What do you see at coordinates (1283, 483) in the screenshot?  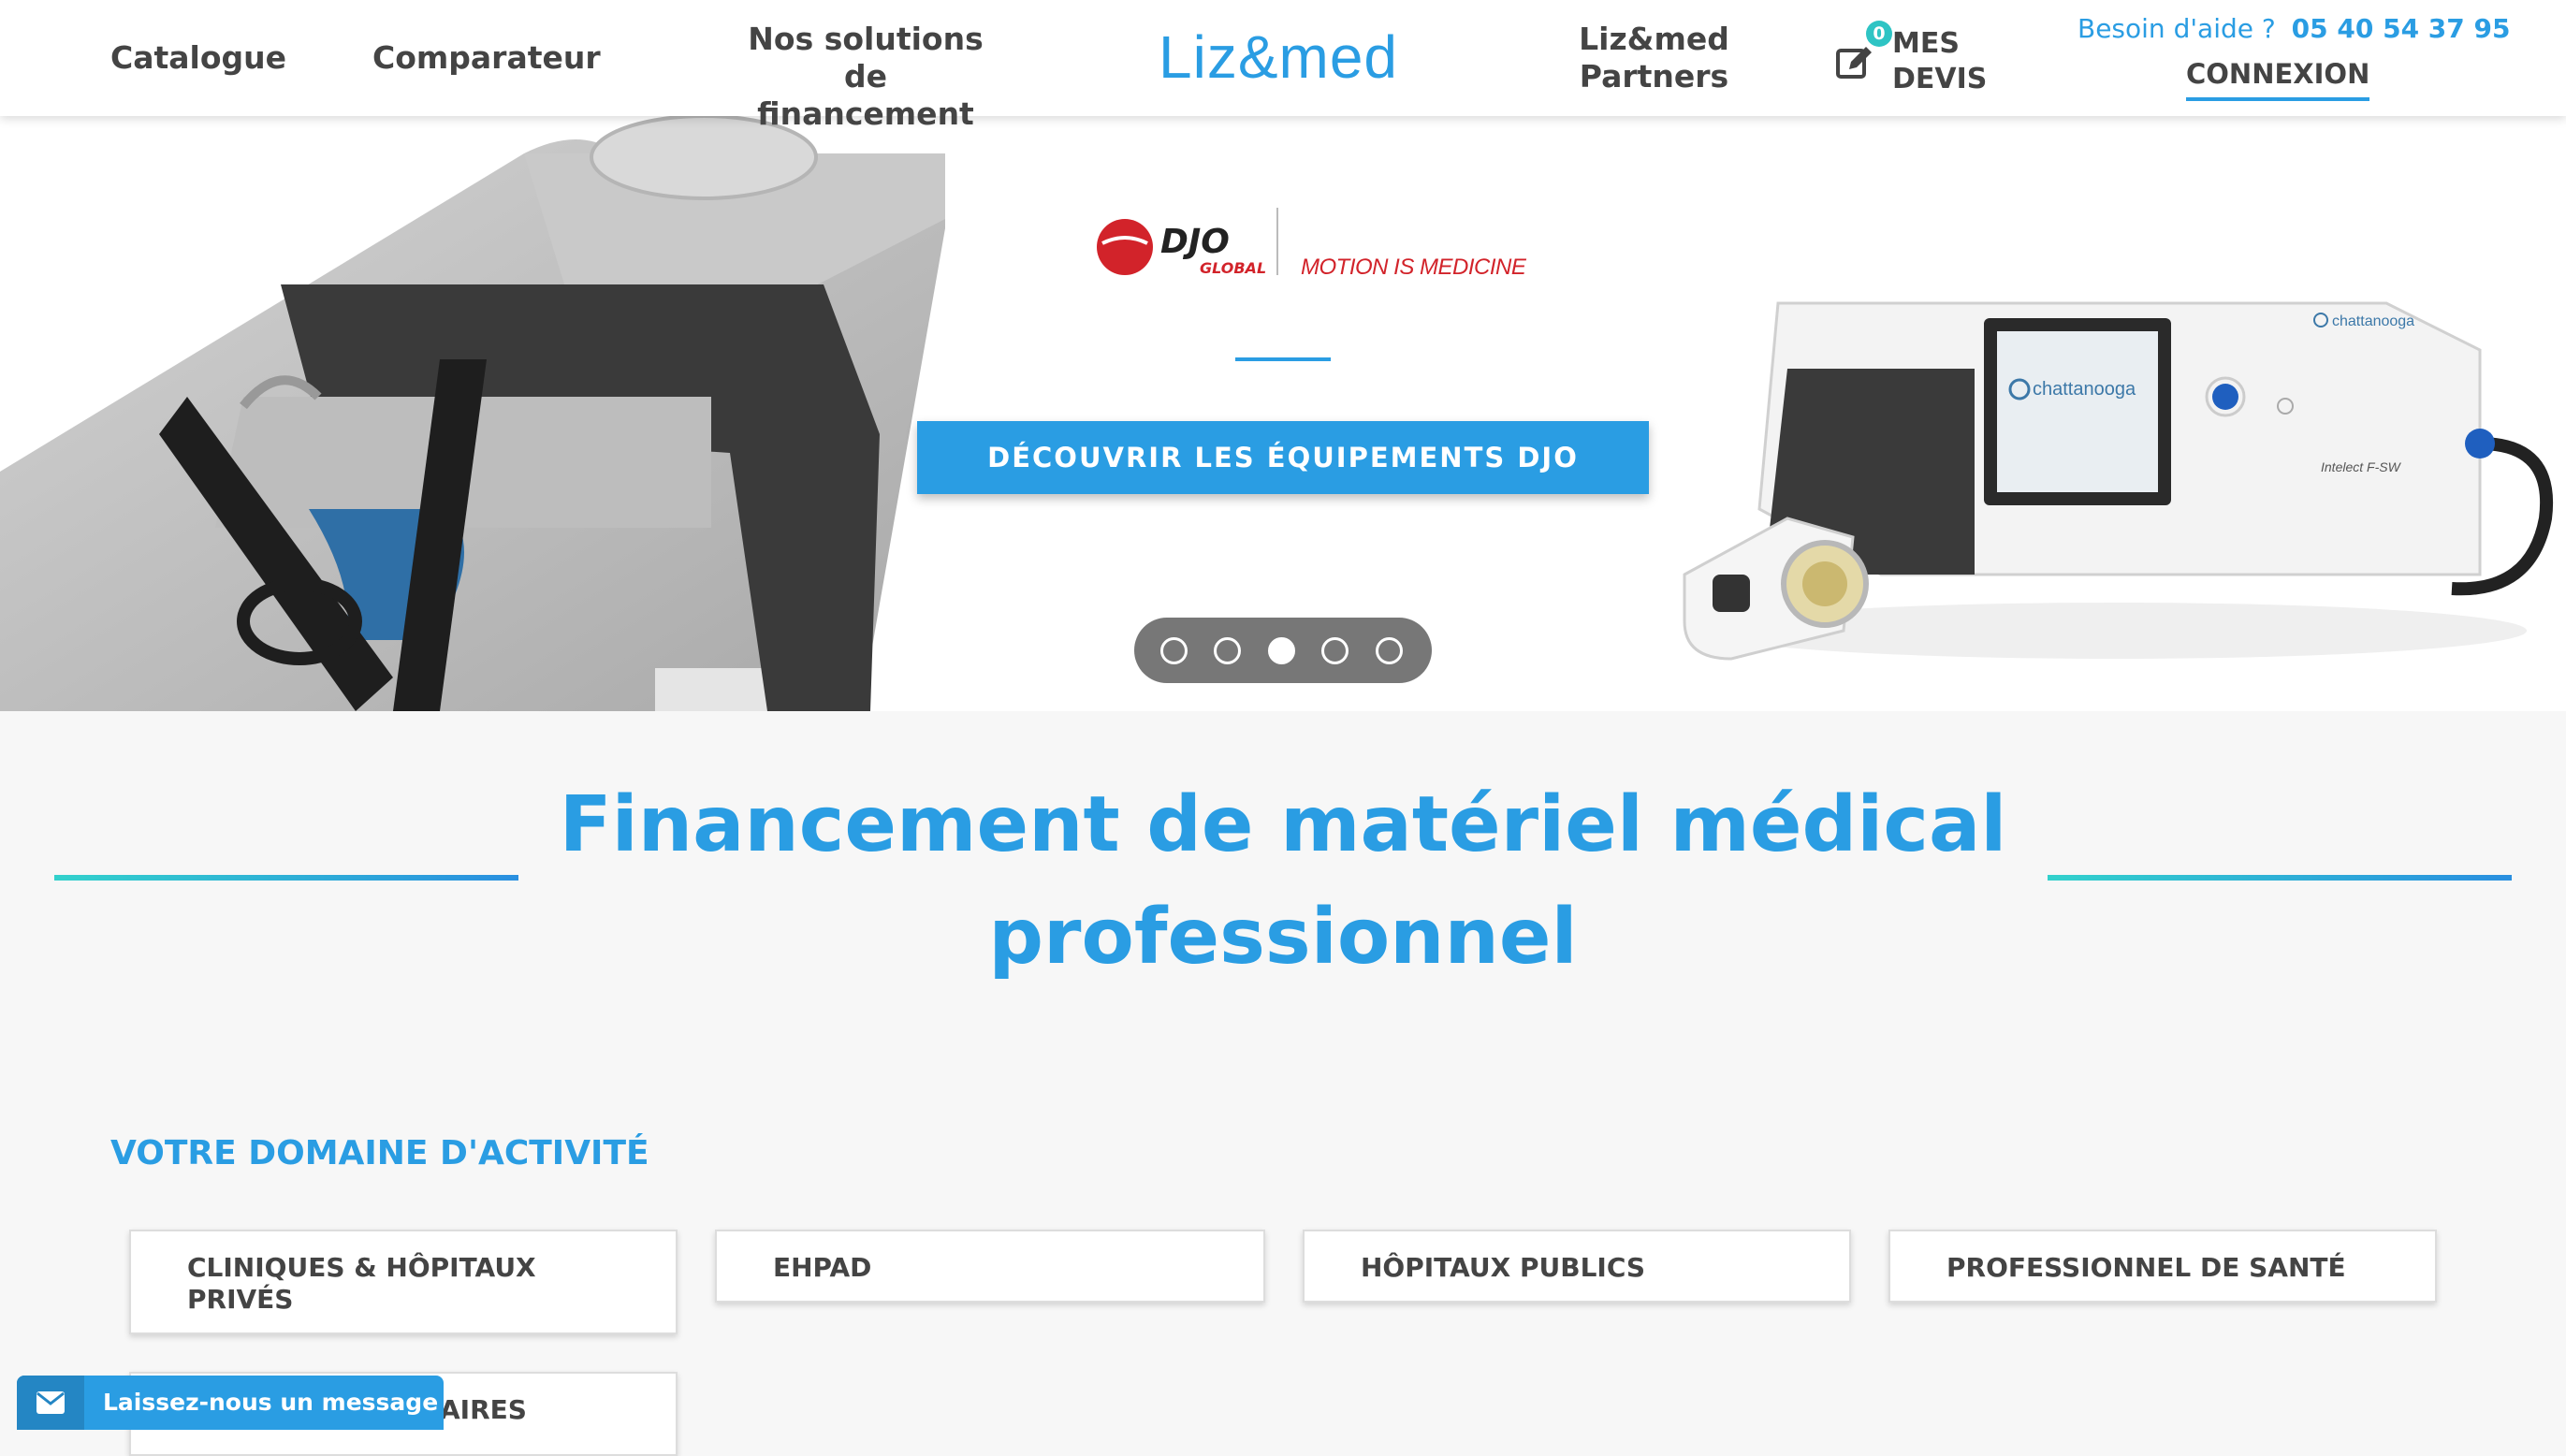 I see `discover-djo-button: DÉCOUVRIR LES ÉQUIPEMENTS DJO FRANCE` at bounding box center [1283, 483].